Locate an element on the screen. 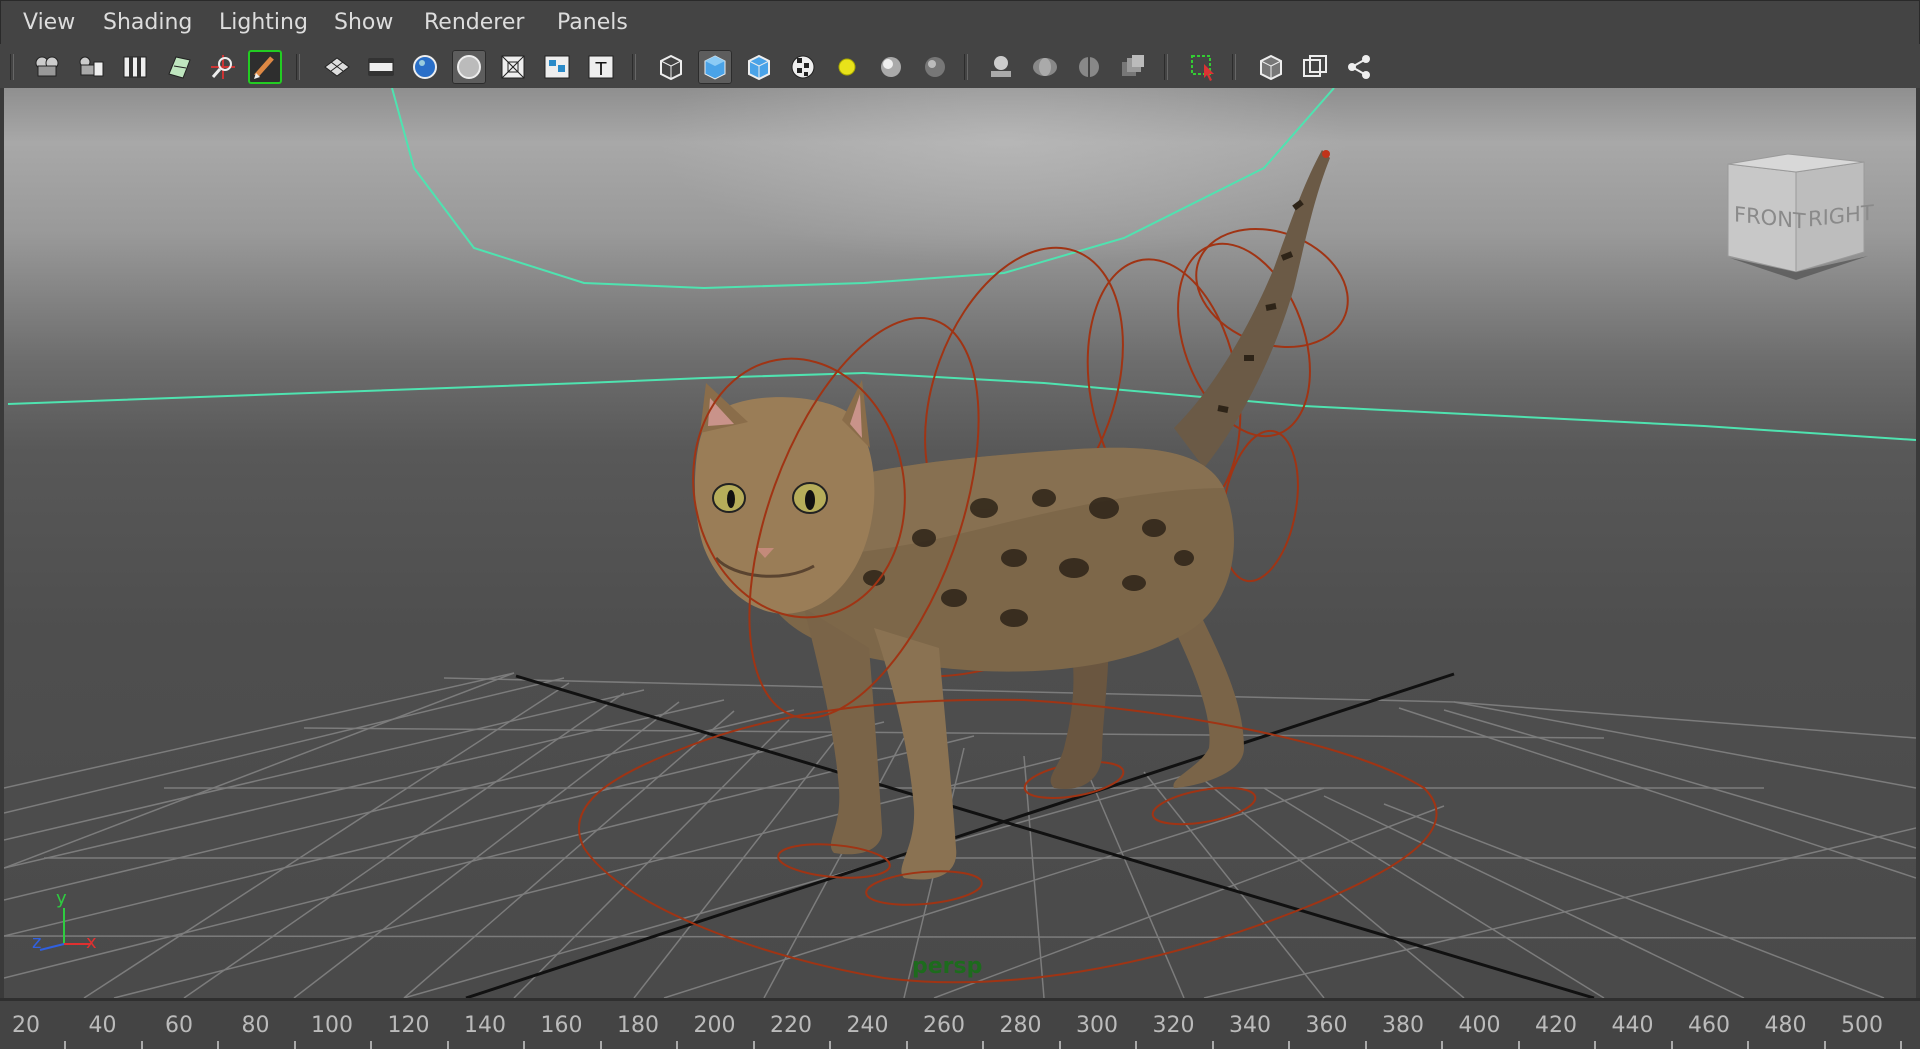 This screenshot has height=1049, width=1920. camera-attributes-icon is located at coordinates (91, 67).